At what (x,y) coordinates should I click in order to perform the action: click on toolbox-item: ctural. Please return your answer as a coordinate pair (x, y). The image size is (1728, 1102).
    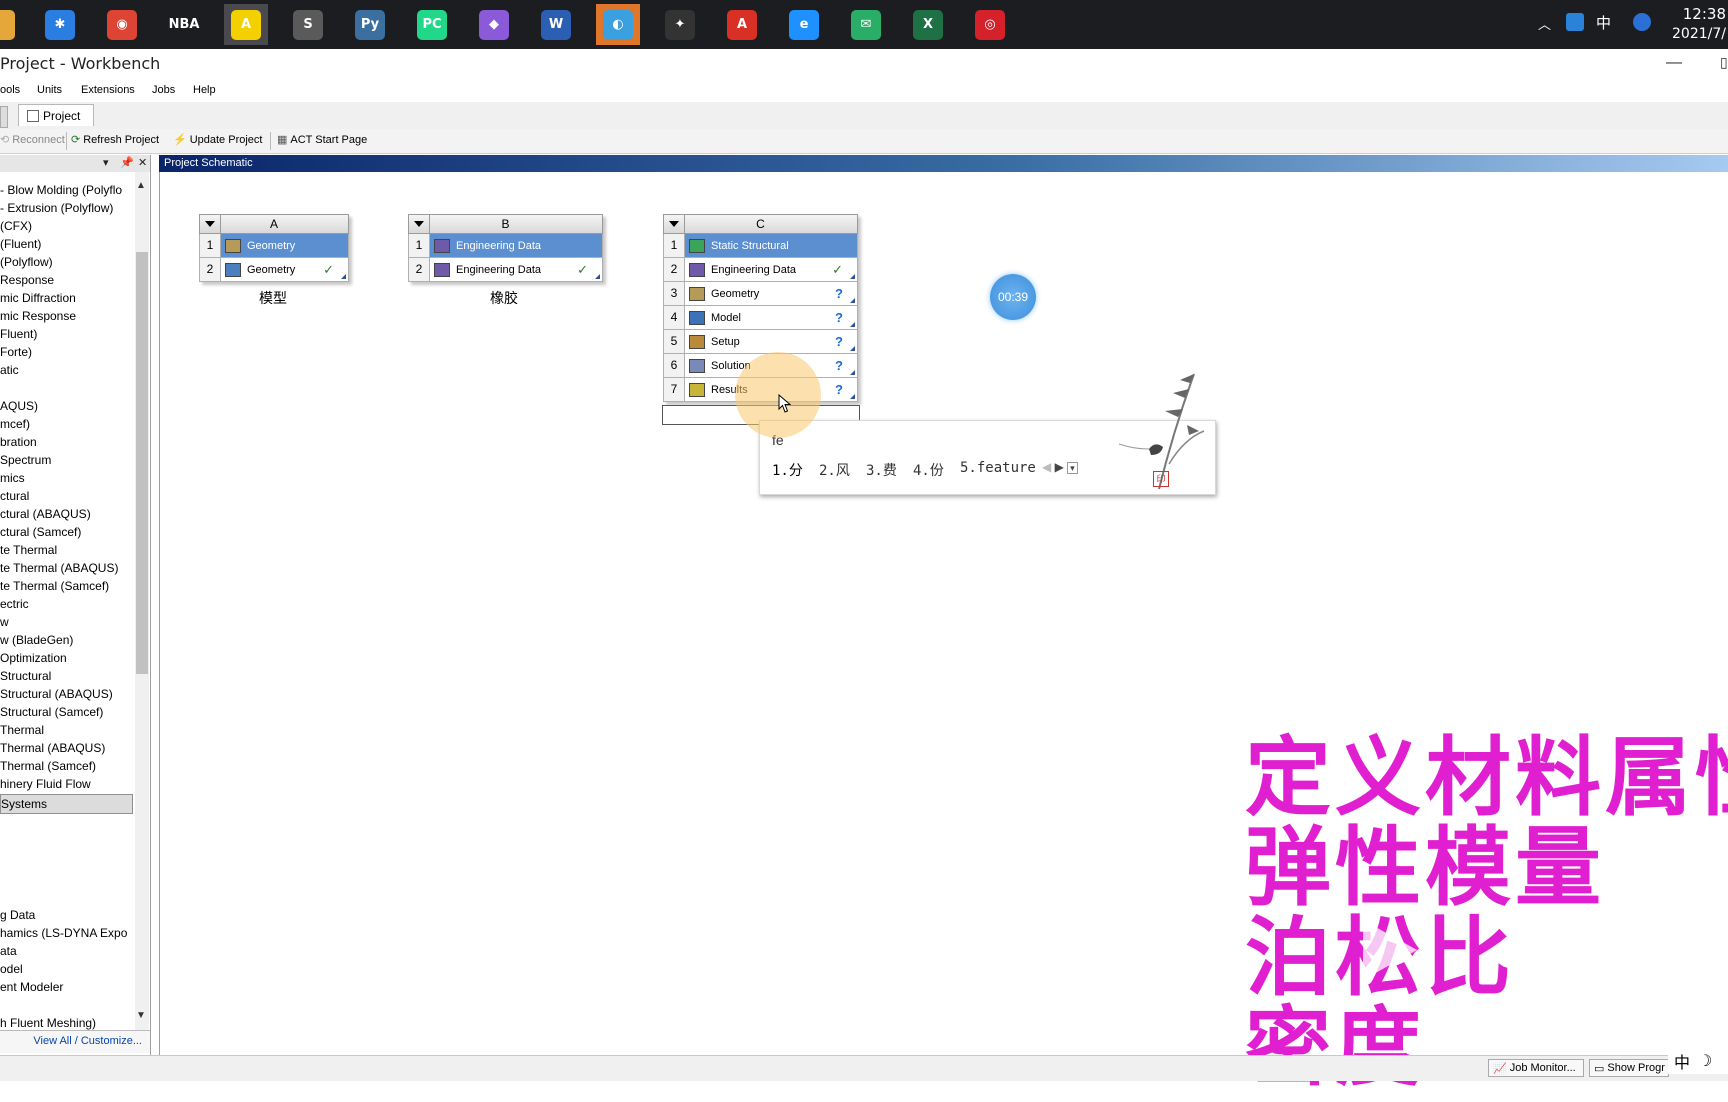
    Looking at the image, I should click on (14, 496).